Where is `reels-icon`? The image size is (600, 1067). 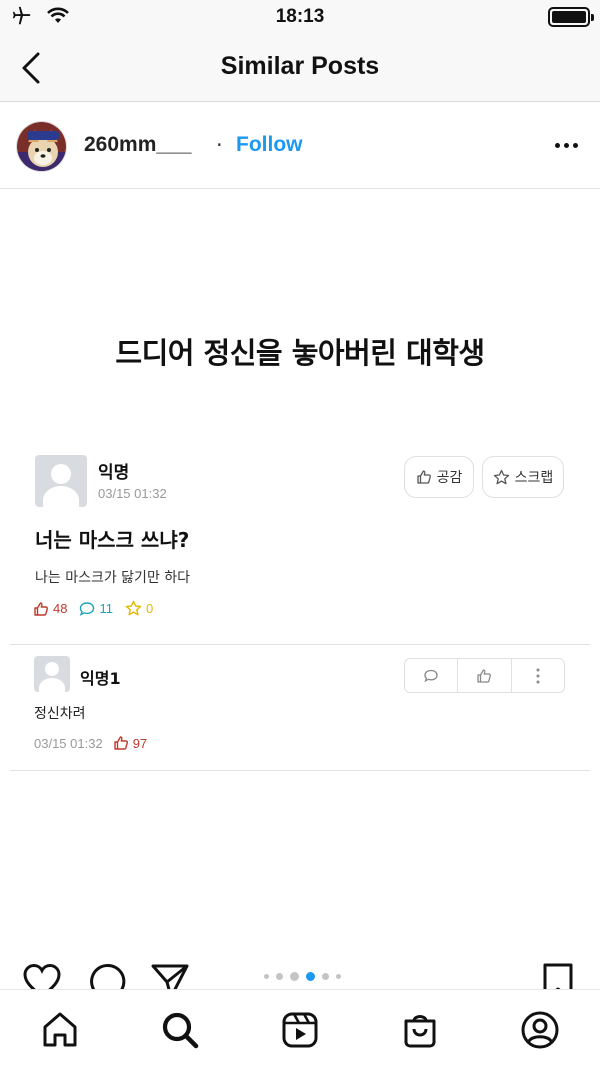
reels-icon is located at coordinates (300, 1030).